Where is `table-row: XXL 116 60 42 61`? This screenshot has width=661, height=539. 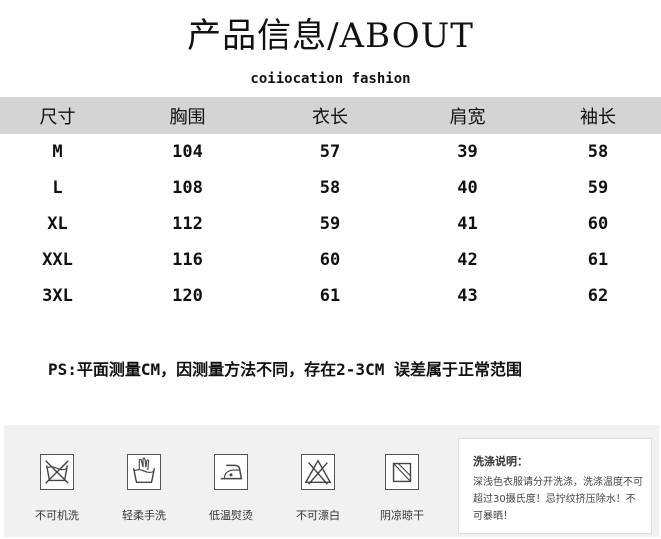 table-row: XXL 116 60 42 61 is located at coordinates (330, 260).